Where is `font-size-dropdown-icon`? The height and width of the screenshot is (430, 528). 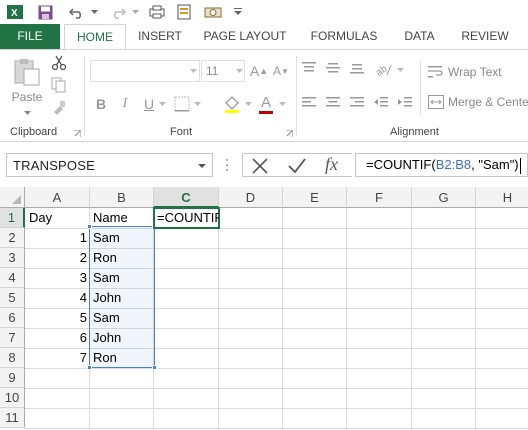 font-size-dropdown-icon is located at coordinates (239, 71).